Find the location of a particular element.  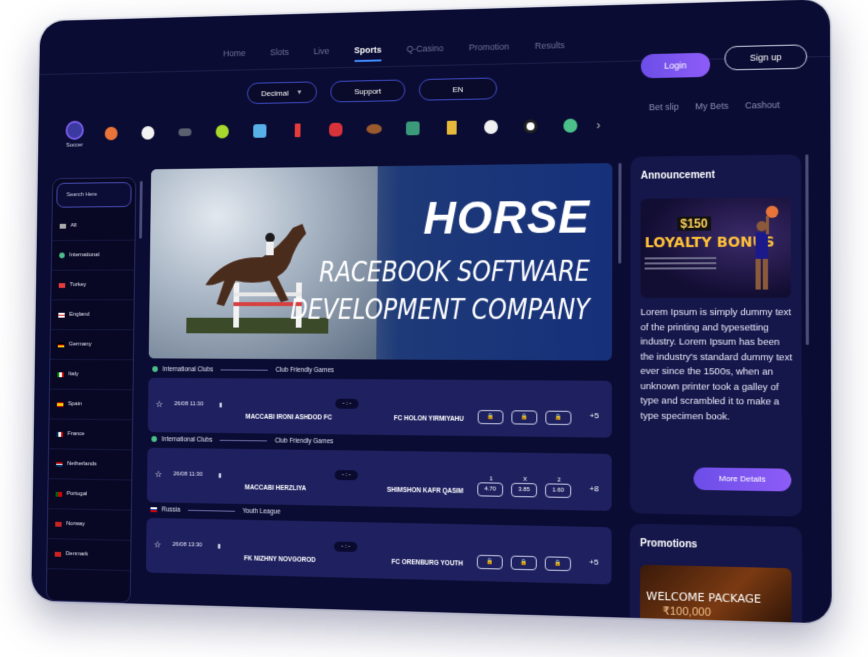

search-input: Search Here is located at coordinates (94, 195).